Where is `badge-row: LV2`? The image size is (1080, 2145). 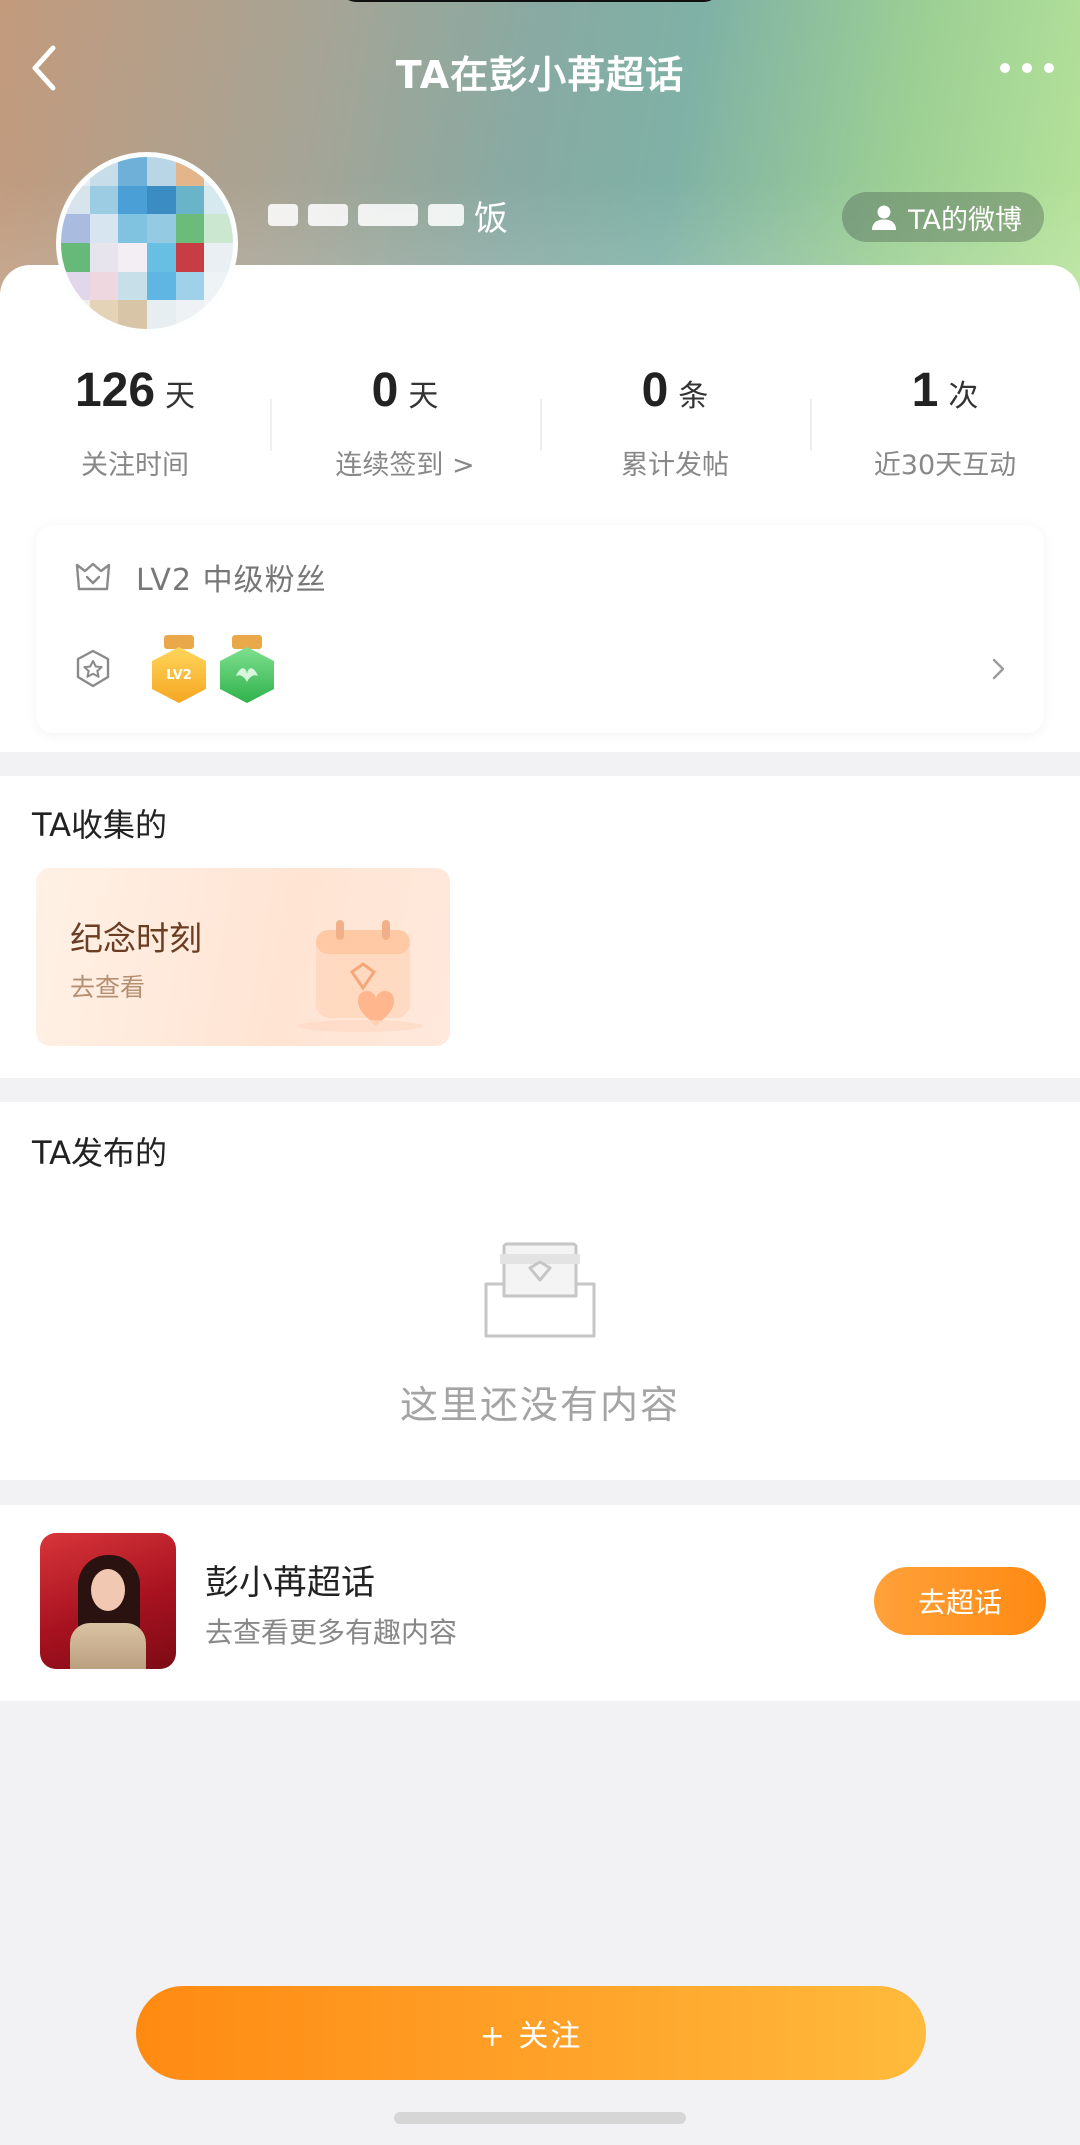 badge-row: LV2 is located at coordinates (174, 669).